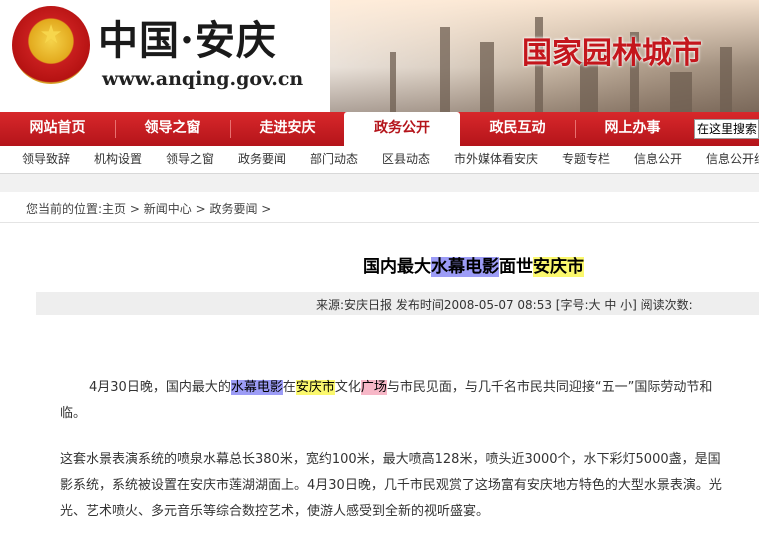 The height and width of the screenshot is (539, 759). What do you see at coordinates (334, 159) in the screenshot?
I see `subnav-item-department-news: 部门动态` at bounding box center [334, 159].